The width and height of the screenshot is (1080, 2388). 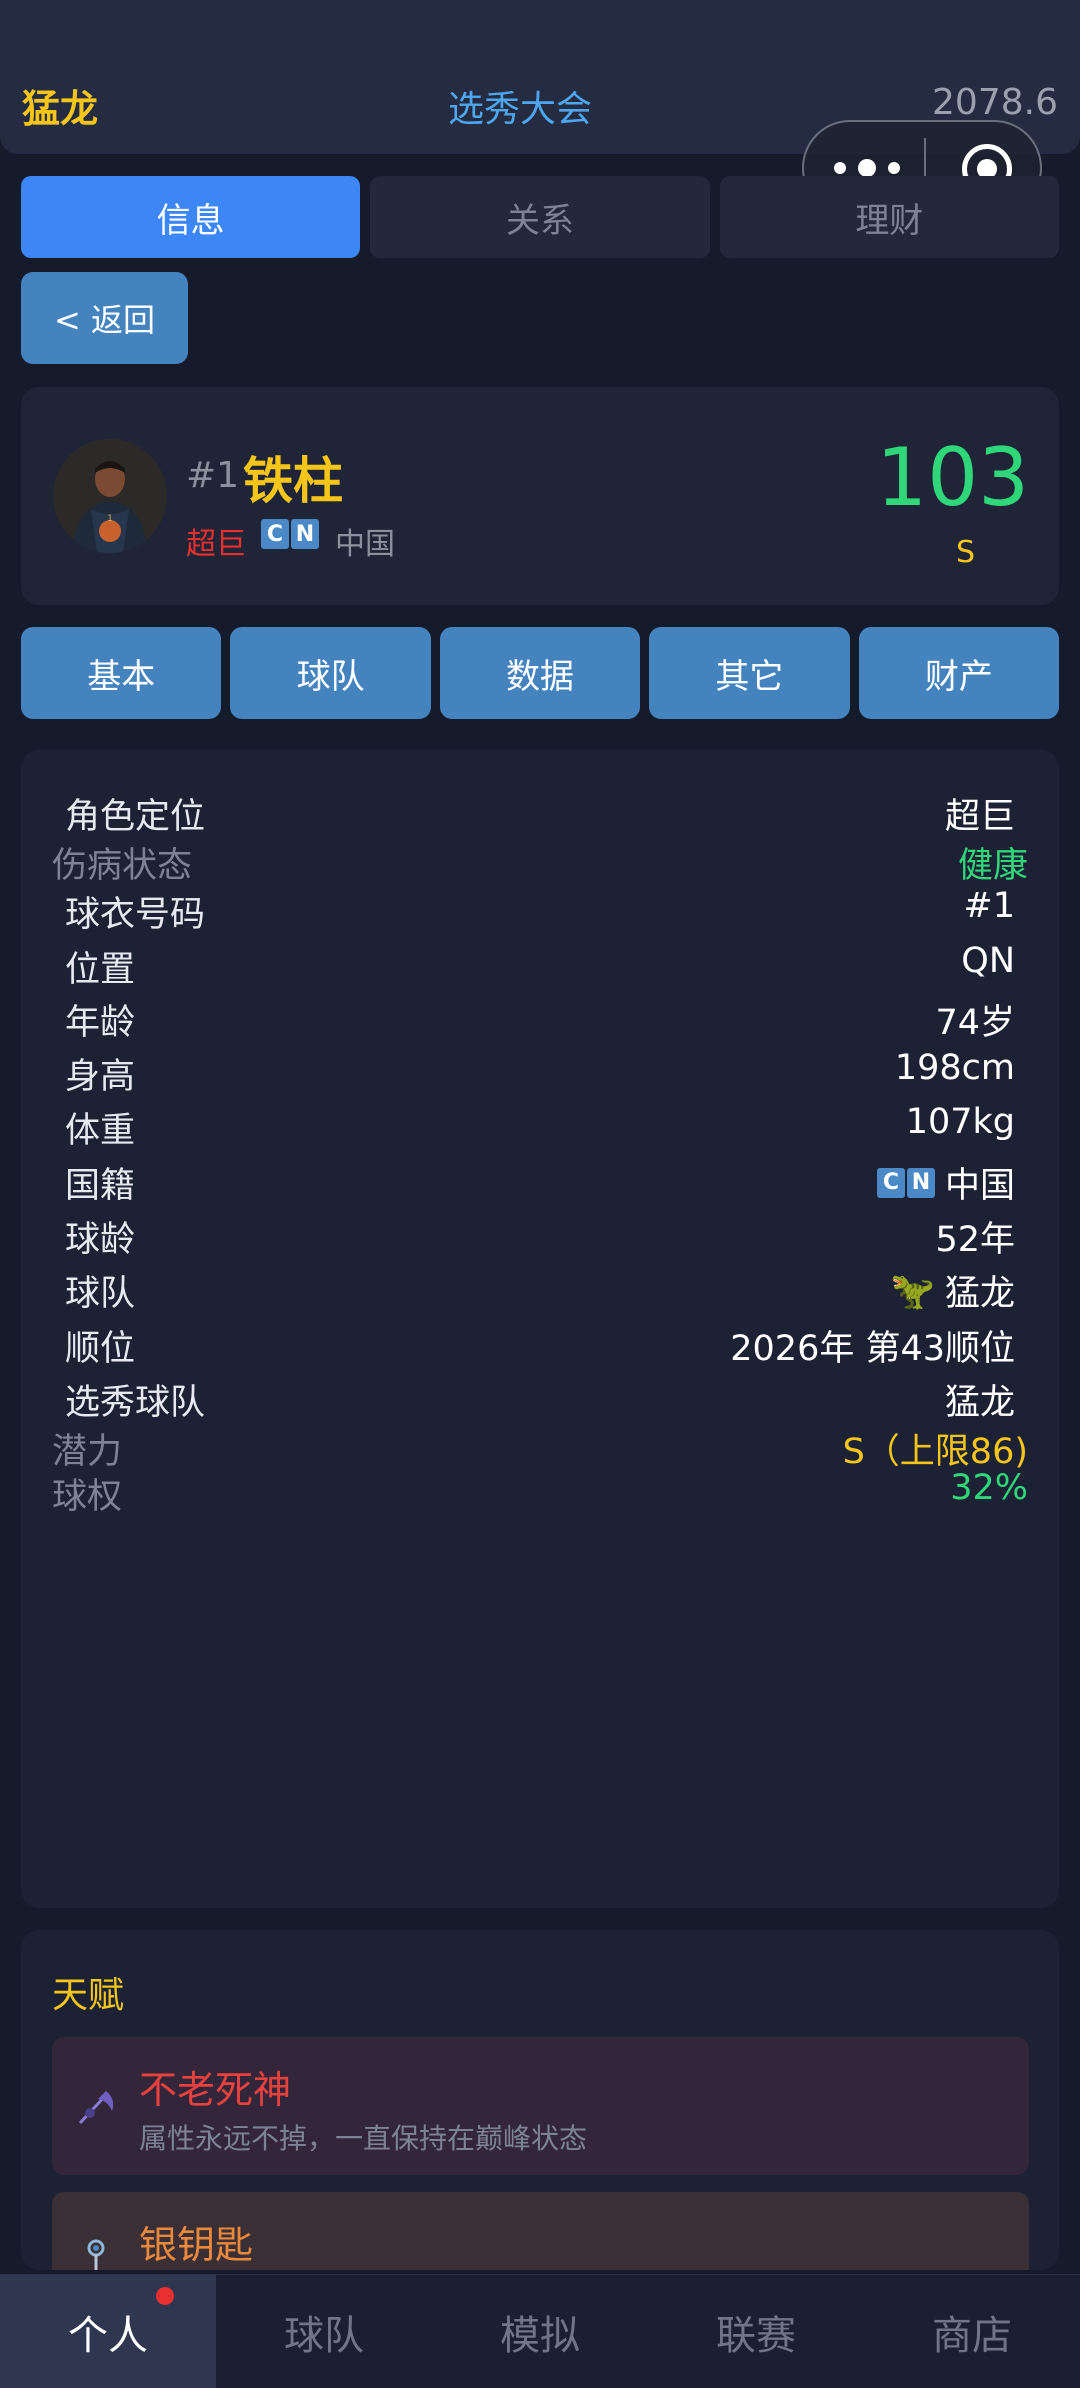 I want to click on nav-simulate: 模拟, so click(x=540, y=2331).